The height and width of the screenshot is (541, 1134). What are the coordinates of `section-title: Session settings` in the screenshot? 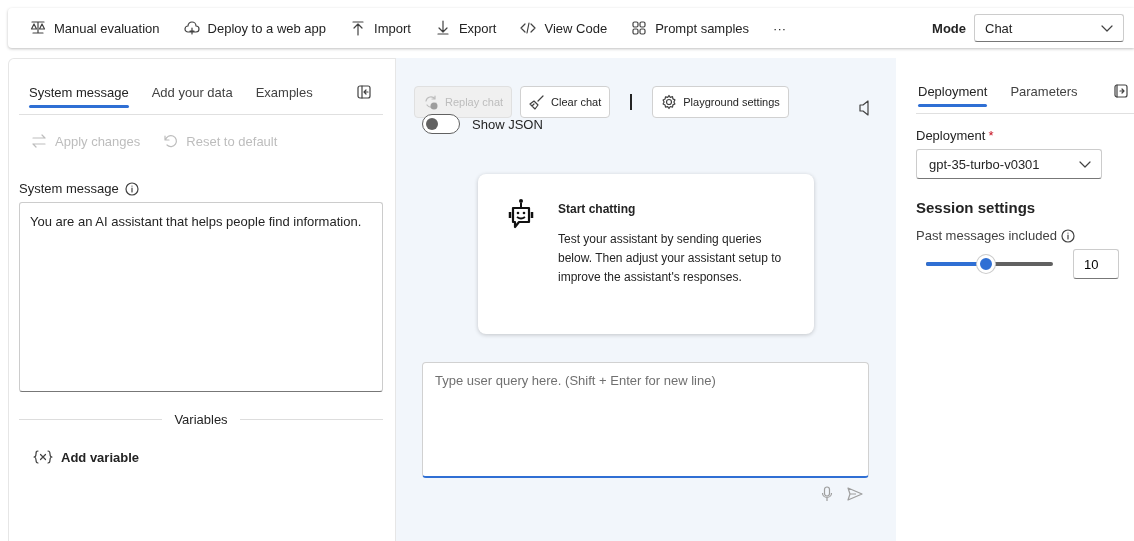 It's located at (976, 207).